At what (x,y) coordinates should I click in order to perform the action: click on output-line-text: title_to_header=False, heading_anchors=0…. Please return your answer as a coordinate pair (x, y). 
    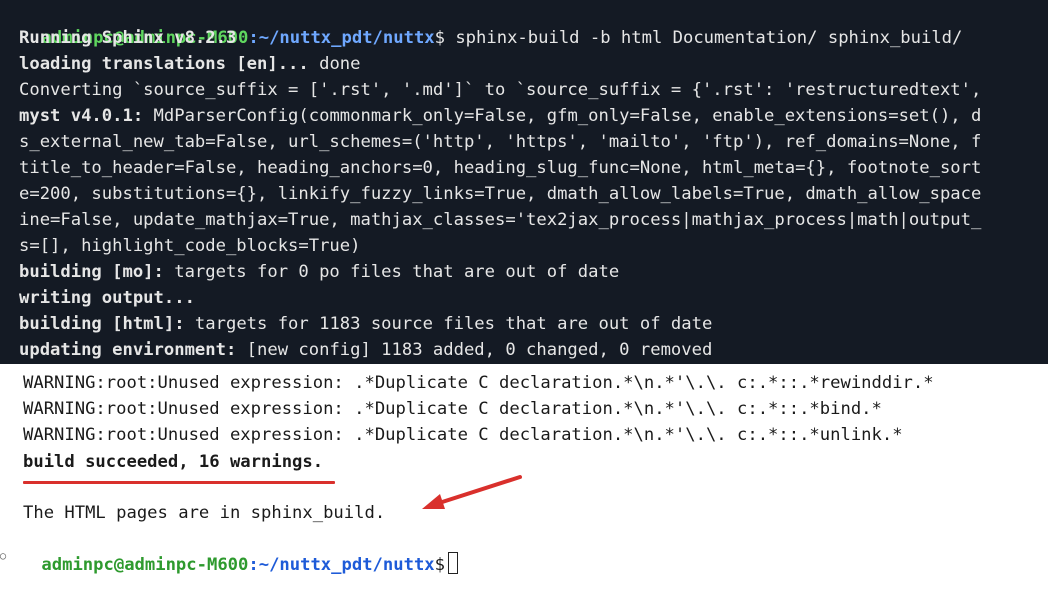
    Looking at the image, I should click on (500, 168).